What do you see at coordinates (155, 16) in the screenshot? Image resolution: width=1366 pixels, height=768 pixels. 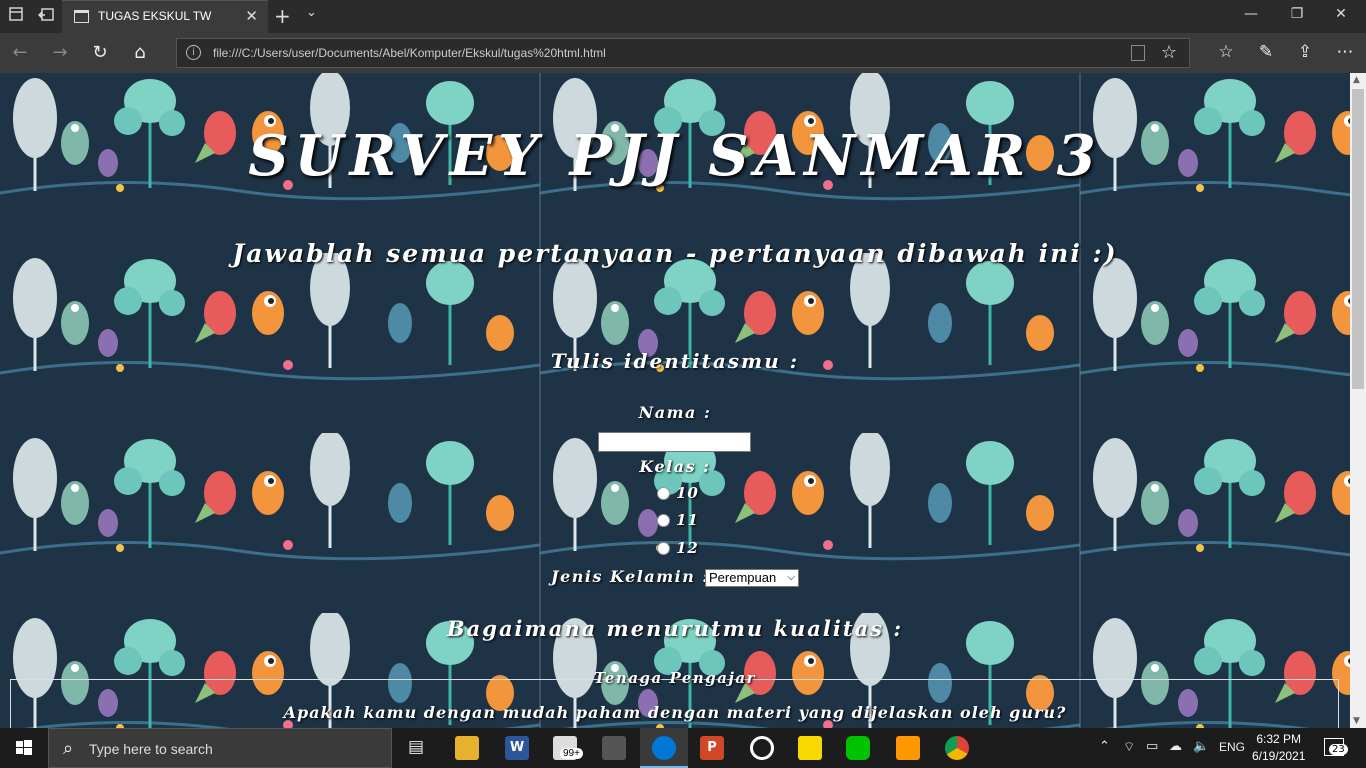 I see `tab-title: TUGAS EKSKUL TW` at bounding box center [155, 16].